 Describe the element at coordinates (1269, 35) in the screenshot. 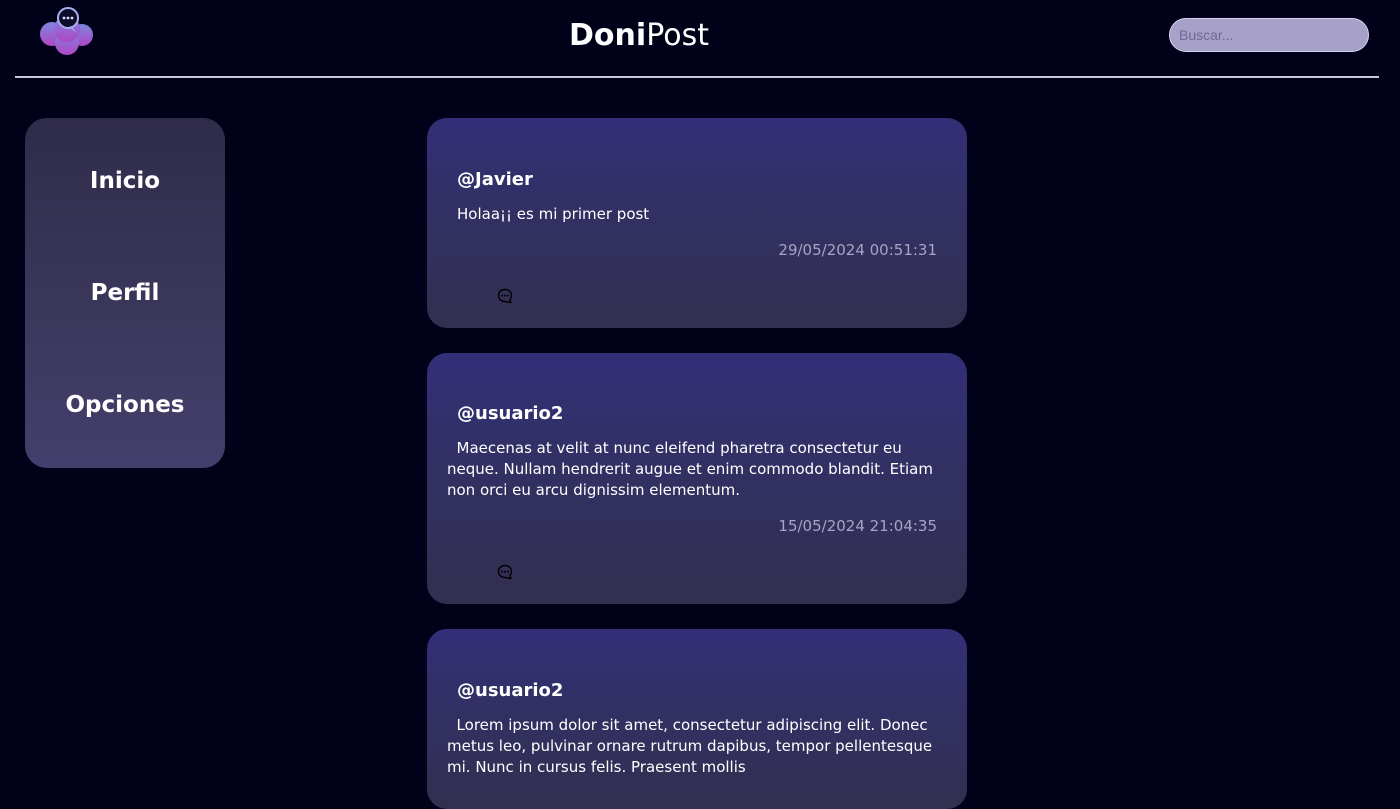

I see `search-input` at that location.